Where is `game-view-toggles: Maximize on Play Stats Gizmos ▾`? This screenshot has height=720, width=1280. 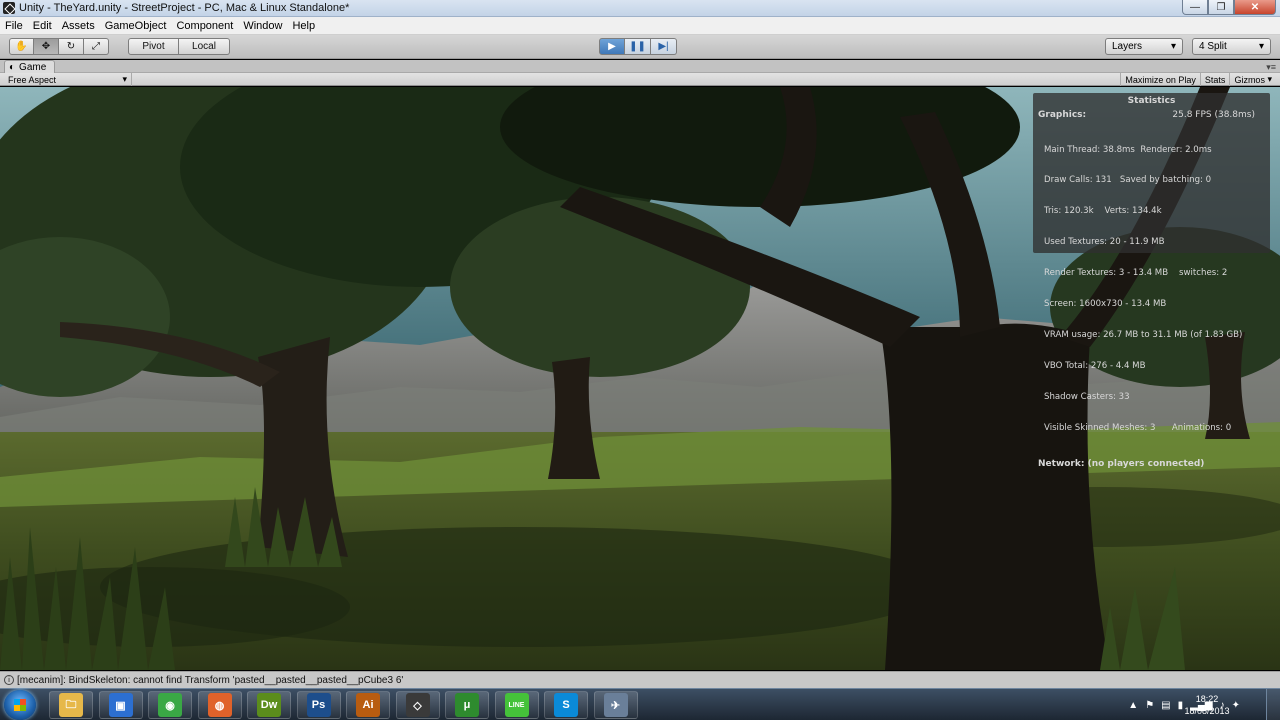 game-view-toggles: Maximize on Play Stats Gizmos ▾ is located at coordinates (1198, 79).